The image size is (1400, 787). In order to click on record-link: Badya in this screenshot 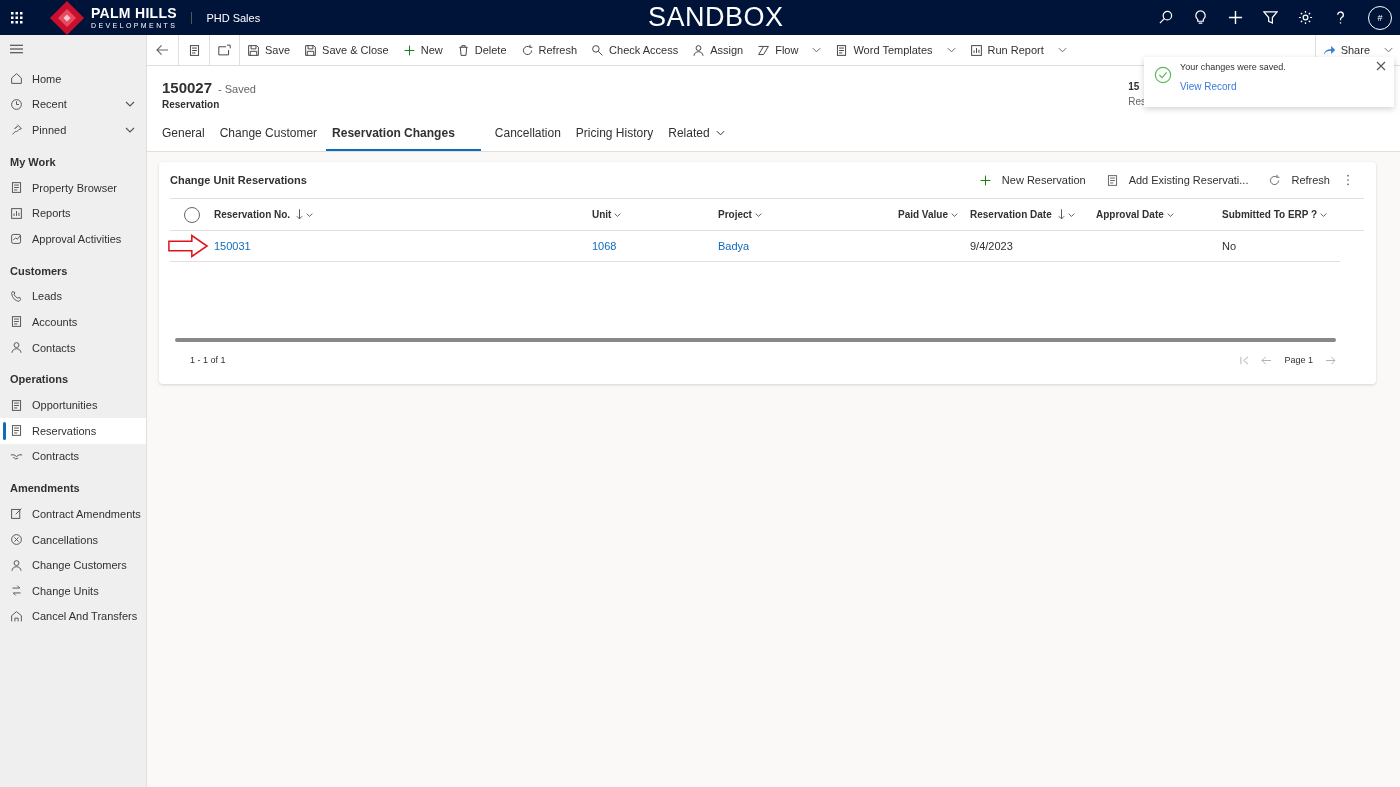, I will do `click(734, 246)`.